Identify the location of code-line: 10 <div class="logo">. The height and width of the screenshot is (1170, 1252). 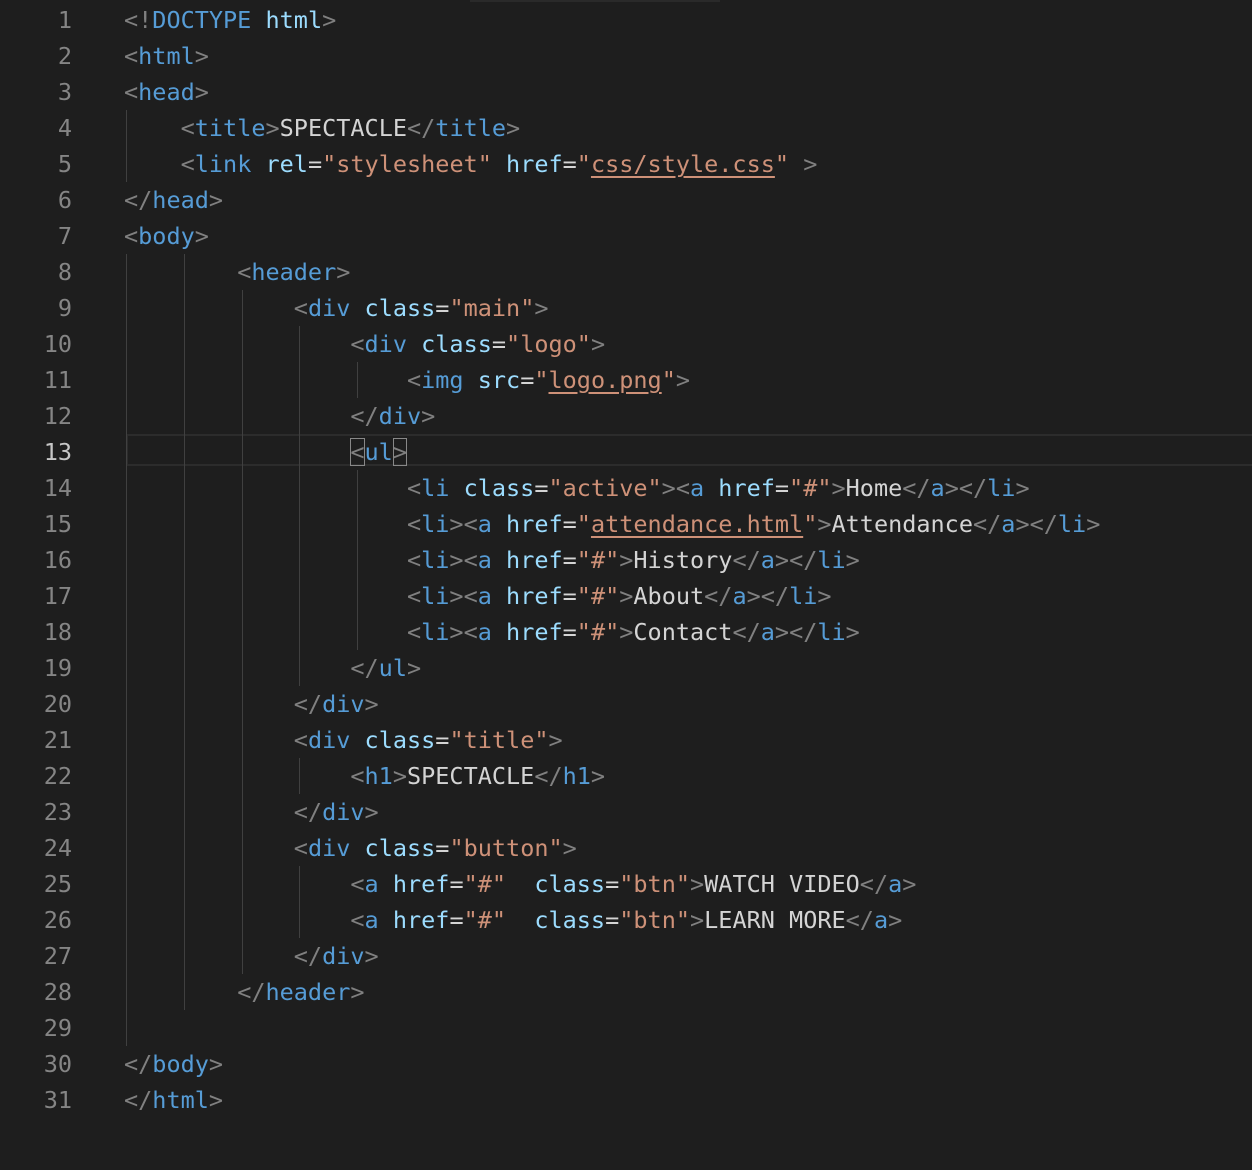
(626, 344).